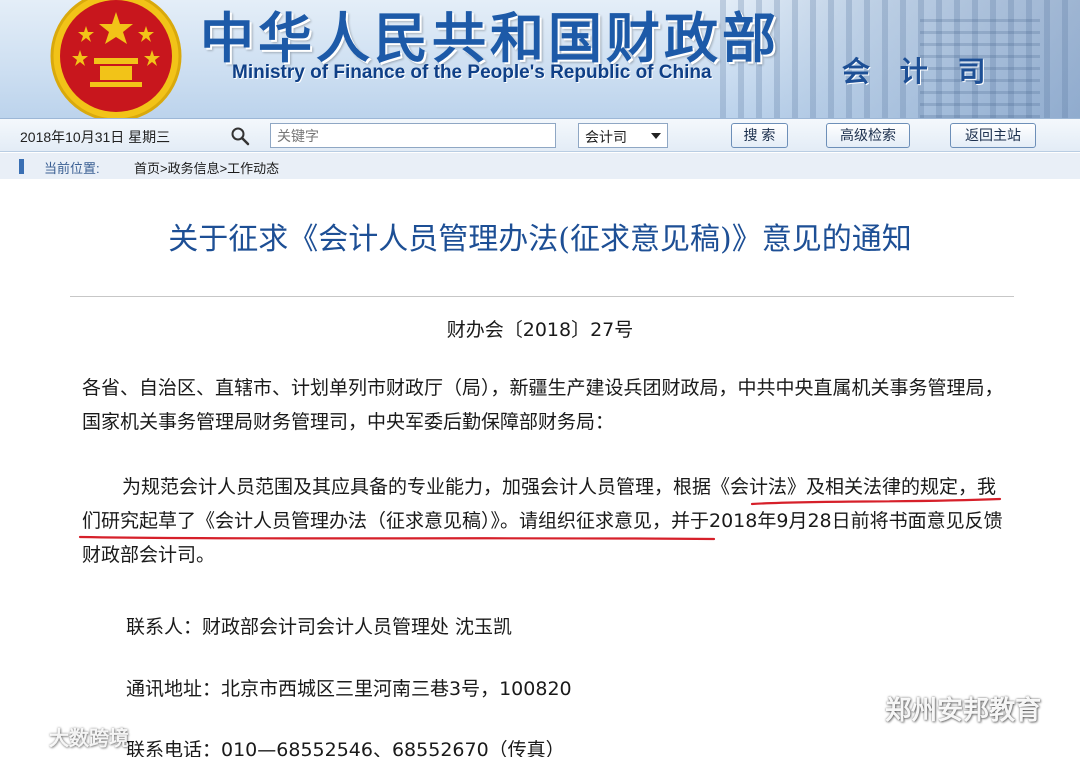 This screenshot has height=757, width=1080. Describe the element at coordinates (319, 627) in the screenshot. I see `contact-person: 联系人：财政部会计司会计人员管理处 沈玉凯` at that location.